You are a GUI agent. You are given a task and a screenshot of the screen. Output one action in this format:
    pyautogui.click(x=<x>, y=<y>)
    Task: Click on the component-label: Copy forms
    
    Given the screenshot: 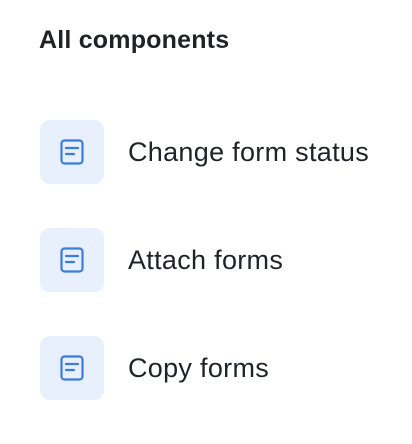 What is the action you would take?
    pyautogui.click(x=199, y=367)
    